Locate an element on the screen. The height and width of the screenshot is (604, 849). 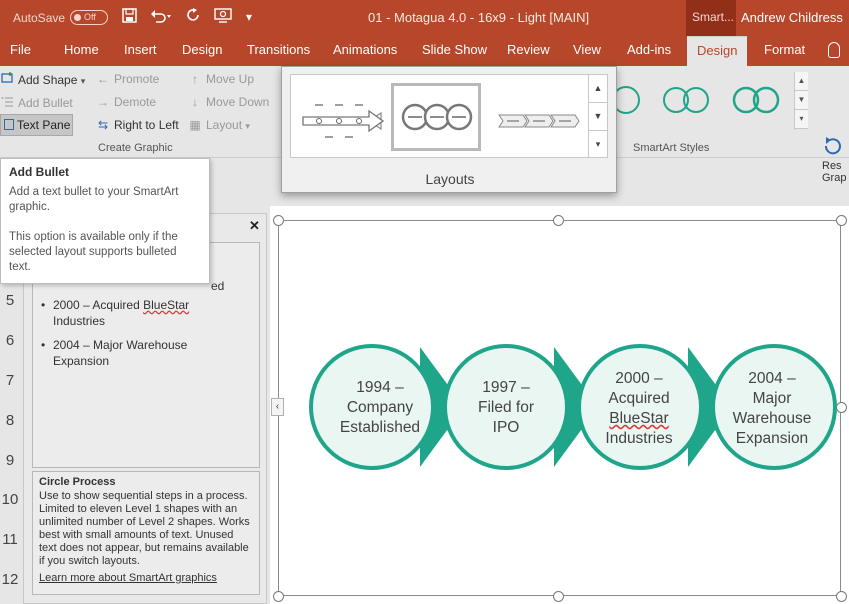
layouts-scroll-down-icon: ▼ is located at coordinates (598, 117).